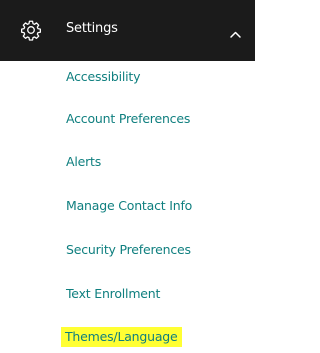 The width and height of the screenshot is (320, 353). I want to click on menu-item-text-enrollment: Text Enrollment, so click(113, 294).